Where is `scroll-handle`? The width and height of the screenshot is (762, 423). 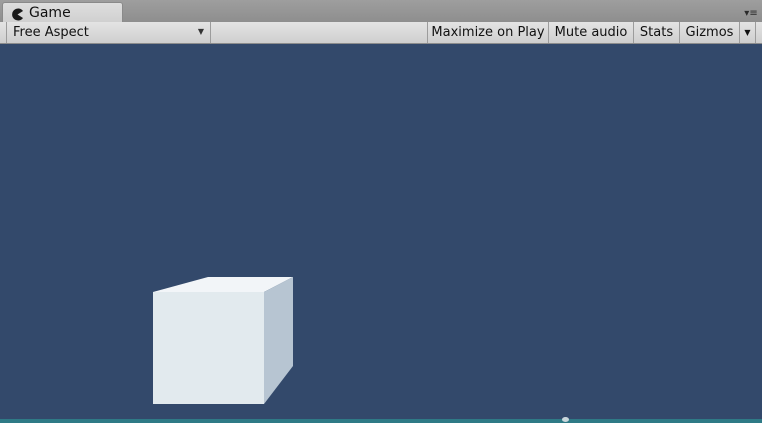
scroll-handle is located at coordinates (565, 419).